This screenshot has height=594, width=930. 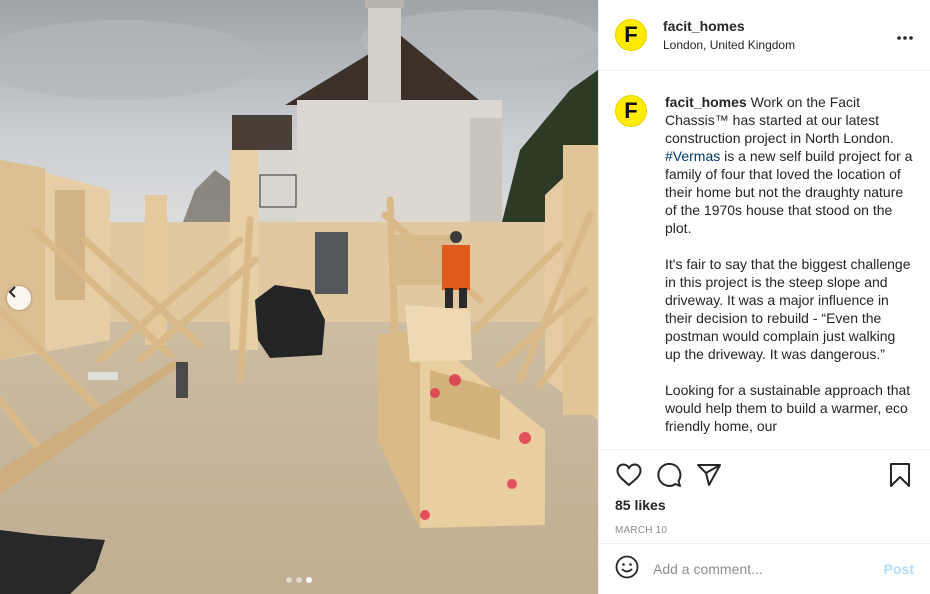 I want to click on emoji-icon, so click(x=627, y=566).